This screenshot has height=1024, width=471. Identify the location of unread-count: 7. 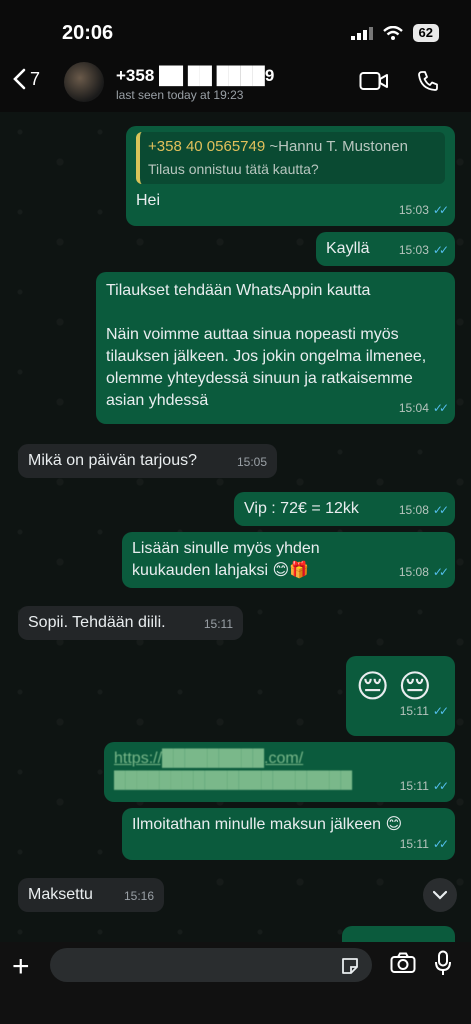
(35, 78).